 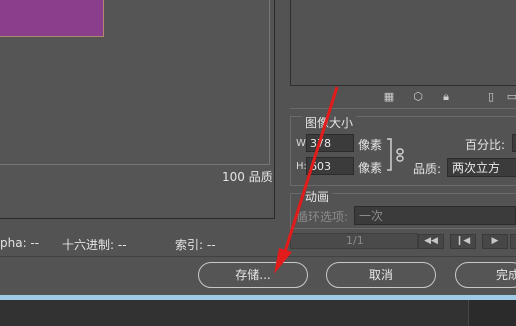 I want to click on percent-input, so click(x=514, y=143).